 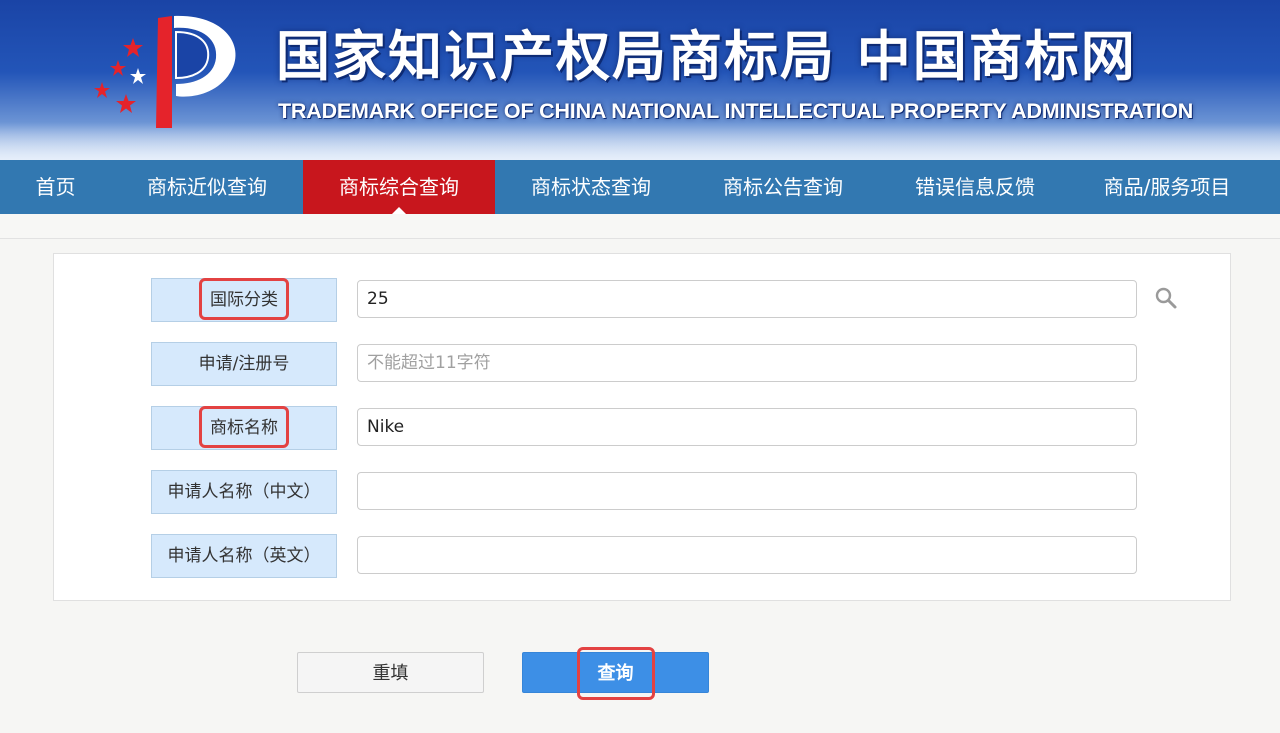 I want to click on nav-item-status-search: 商标状态查询, so click(x=591, y=187).